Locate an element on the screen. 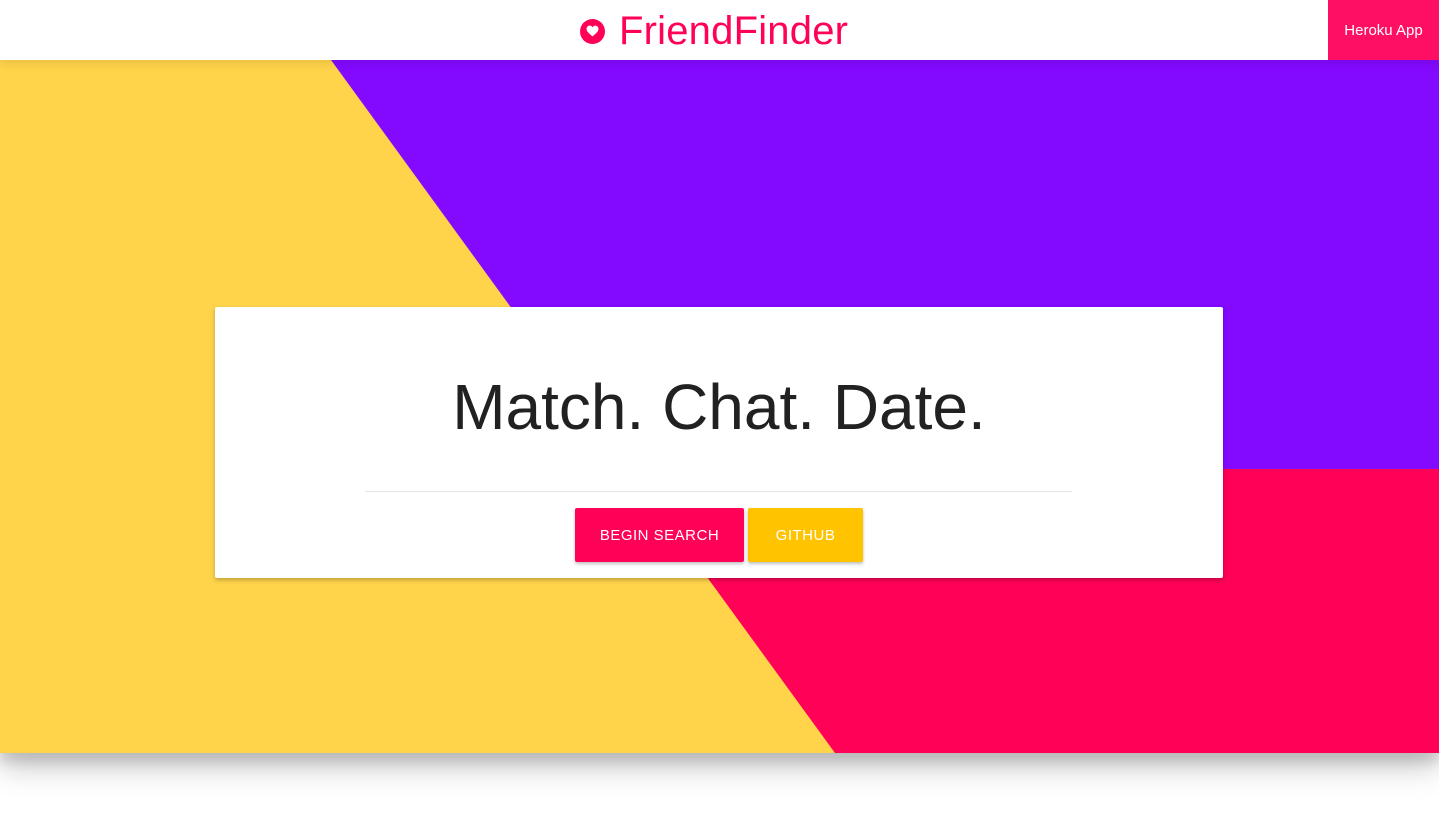  brand-logo-link: FriendFinder is located at coordinates (714, 31).